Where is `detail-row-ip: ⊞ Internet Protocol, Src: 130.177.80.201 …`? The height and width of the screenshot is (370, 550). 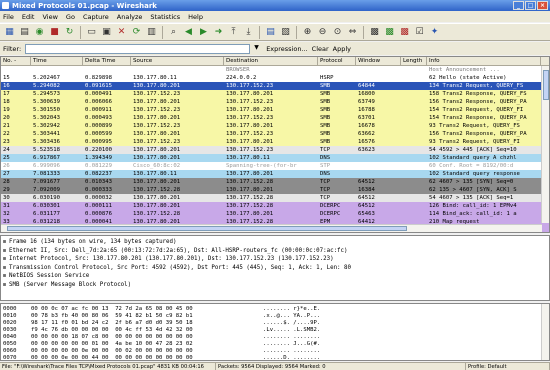 detail-row-ip: ⊞ Internet Protocol, Src: 130.177.80.201 … is located at coordinates (275, 259).